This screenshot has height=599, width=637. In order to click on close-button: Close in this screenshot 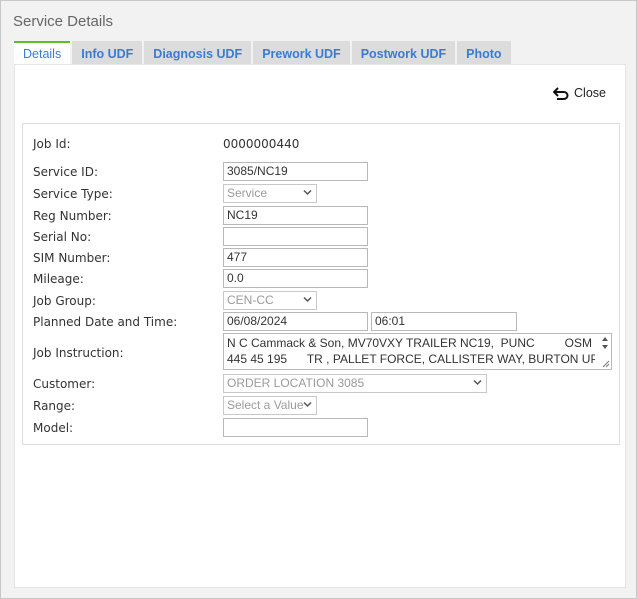, I will do `click(579, 93)`.